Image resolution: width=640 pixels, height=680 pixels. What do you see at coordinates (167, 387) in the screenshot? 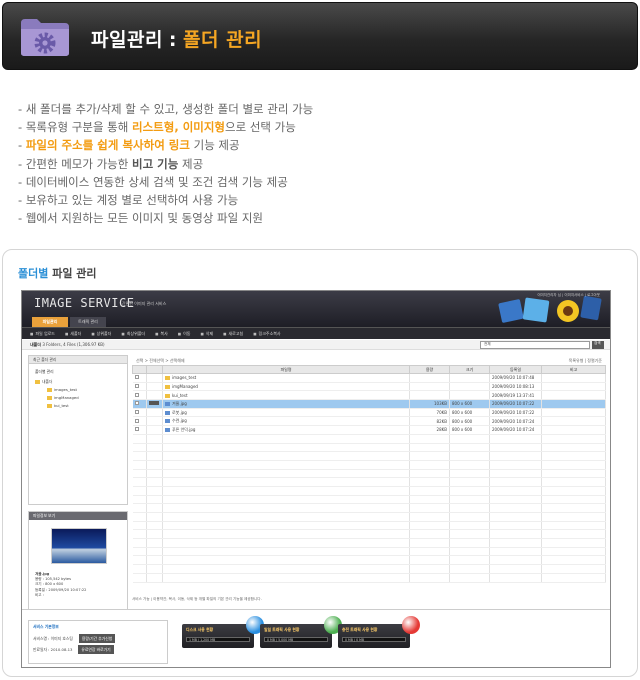
I see `folder-icon` at bounding box center [167, 387].